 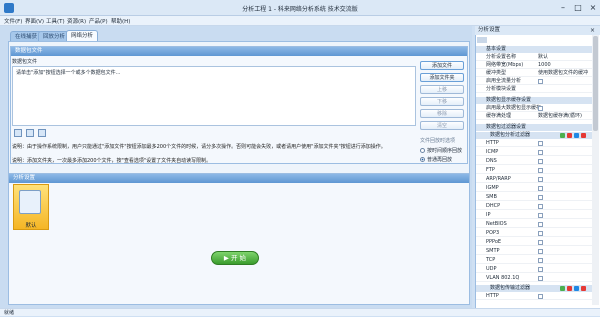 I want to click on menu-view: 界面(V), so click(x=34, y=21).